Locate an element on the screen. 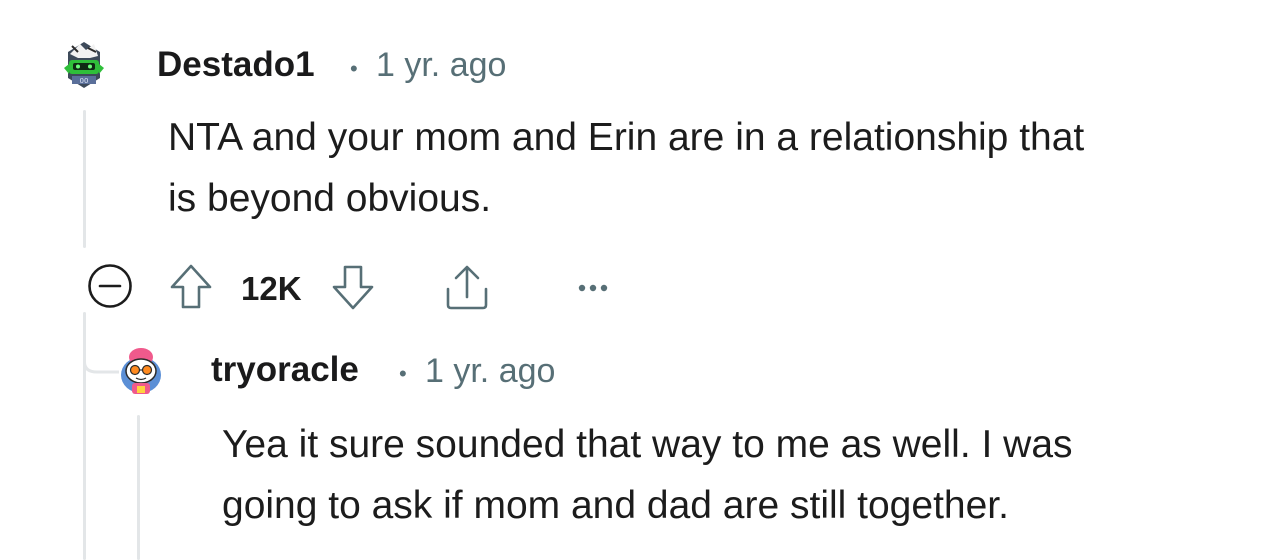 This screenshot has height=560, width=1284. upvote-arrow-icon is located at coordinates (191, 286).